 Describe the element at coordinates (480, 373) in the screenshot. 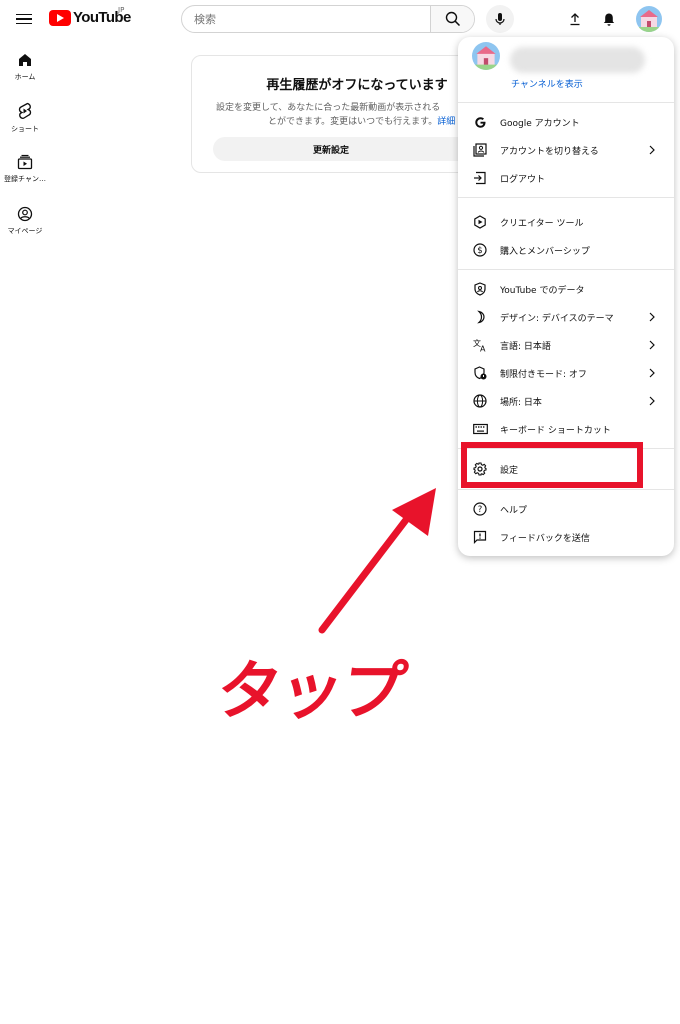

I see `restricted-shield-icon` at that location.